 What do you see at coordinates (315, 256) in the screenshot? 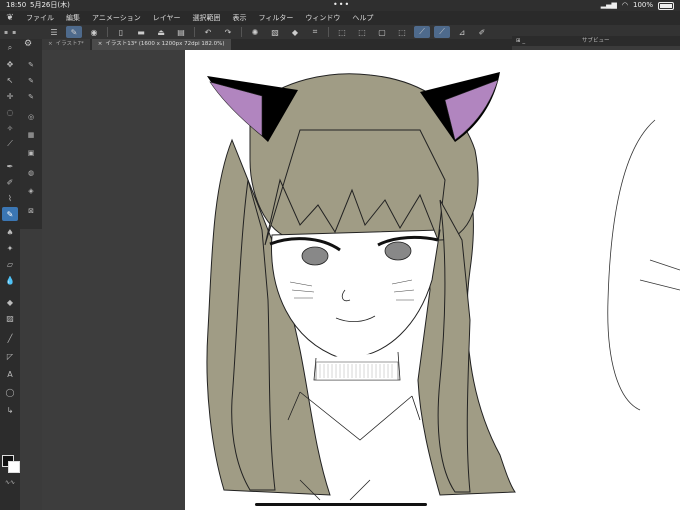
I see `eye-left-iris` at bounding box center [315, 256].